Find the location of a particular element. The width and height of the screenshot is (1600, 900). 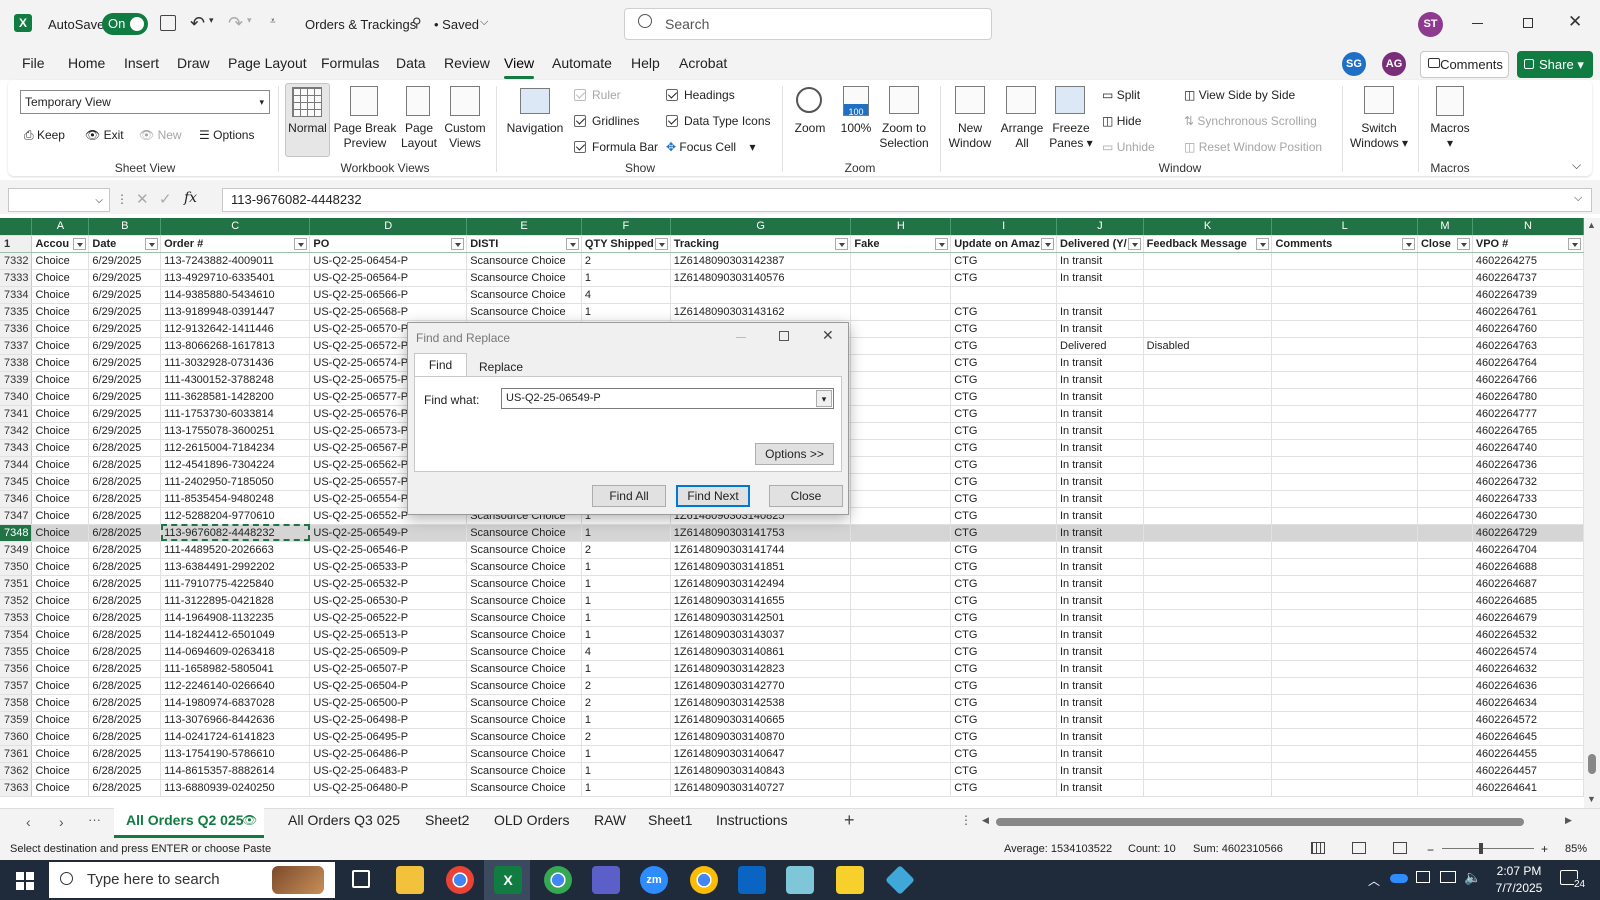

table-header-cell: Fake is located at coordinates (901, 244).